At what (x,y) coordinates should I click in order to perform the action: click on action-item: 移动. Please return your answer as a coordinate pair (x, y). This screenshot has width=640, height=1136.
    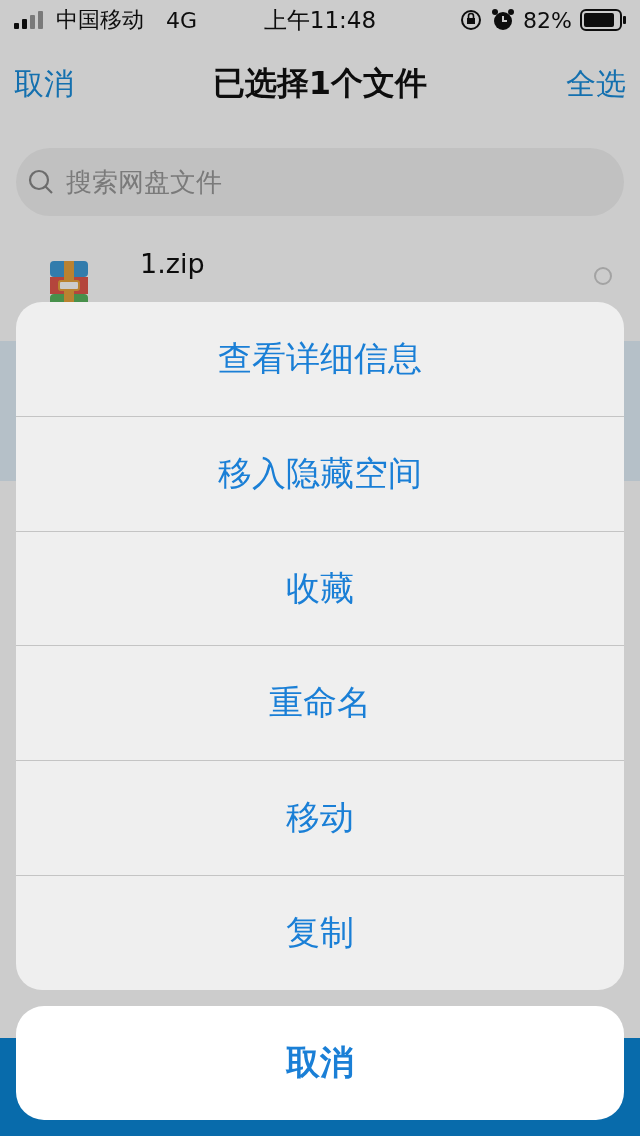
    Looking at the image, I should click on (320, 819).